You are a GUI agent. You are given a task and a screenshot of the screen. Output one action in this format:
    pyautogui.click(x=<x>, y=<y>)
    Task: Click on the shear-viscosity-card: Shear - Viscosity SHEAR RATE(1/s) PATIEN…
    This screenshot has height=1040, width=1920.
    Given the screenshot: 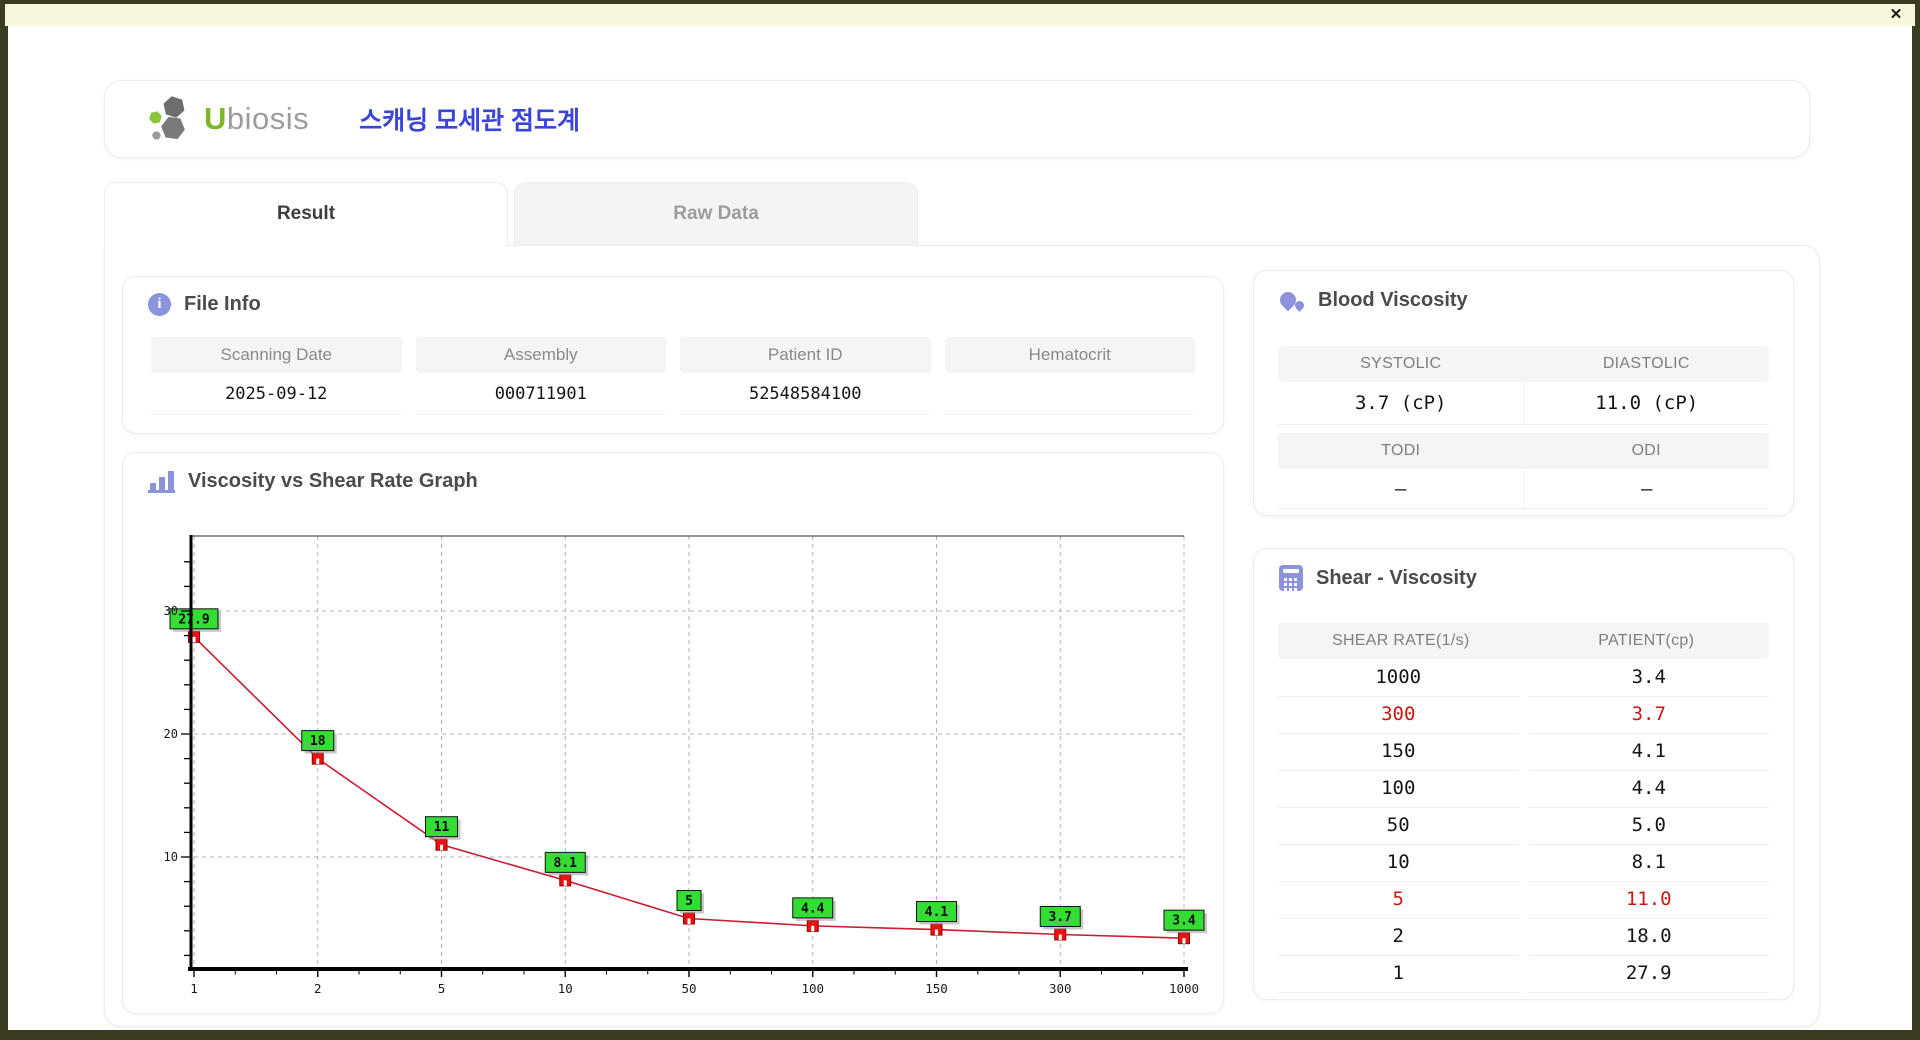 What is the action you would take?
    pyautogui.click(x=1523, y=774)
    